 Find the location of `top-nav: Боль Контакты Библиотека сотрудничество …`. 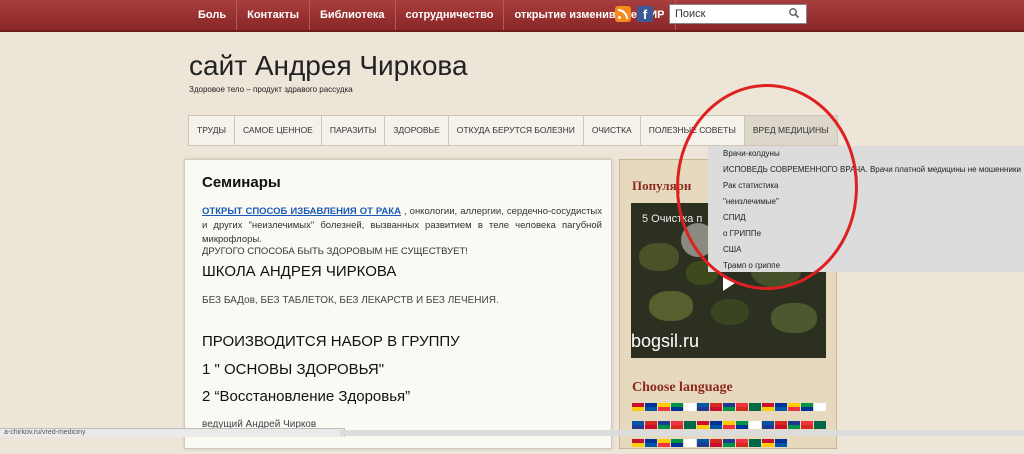

top-nav: Боль Контакты Библиотека сотрудничество … is located at coordinates (432, 15).